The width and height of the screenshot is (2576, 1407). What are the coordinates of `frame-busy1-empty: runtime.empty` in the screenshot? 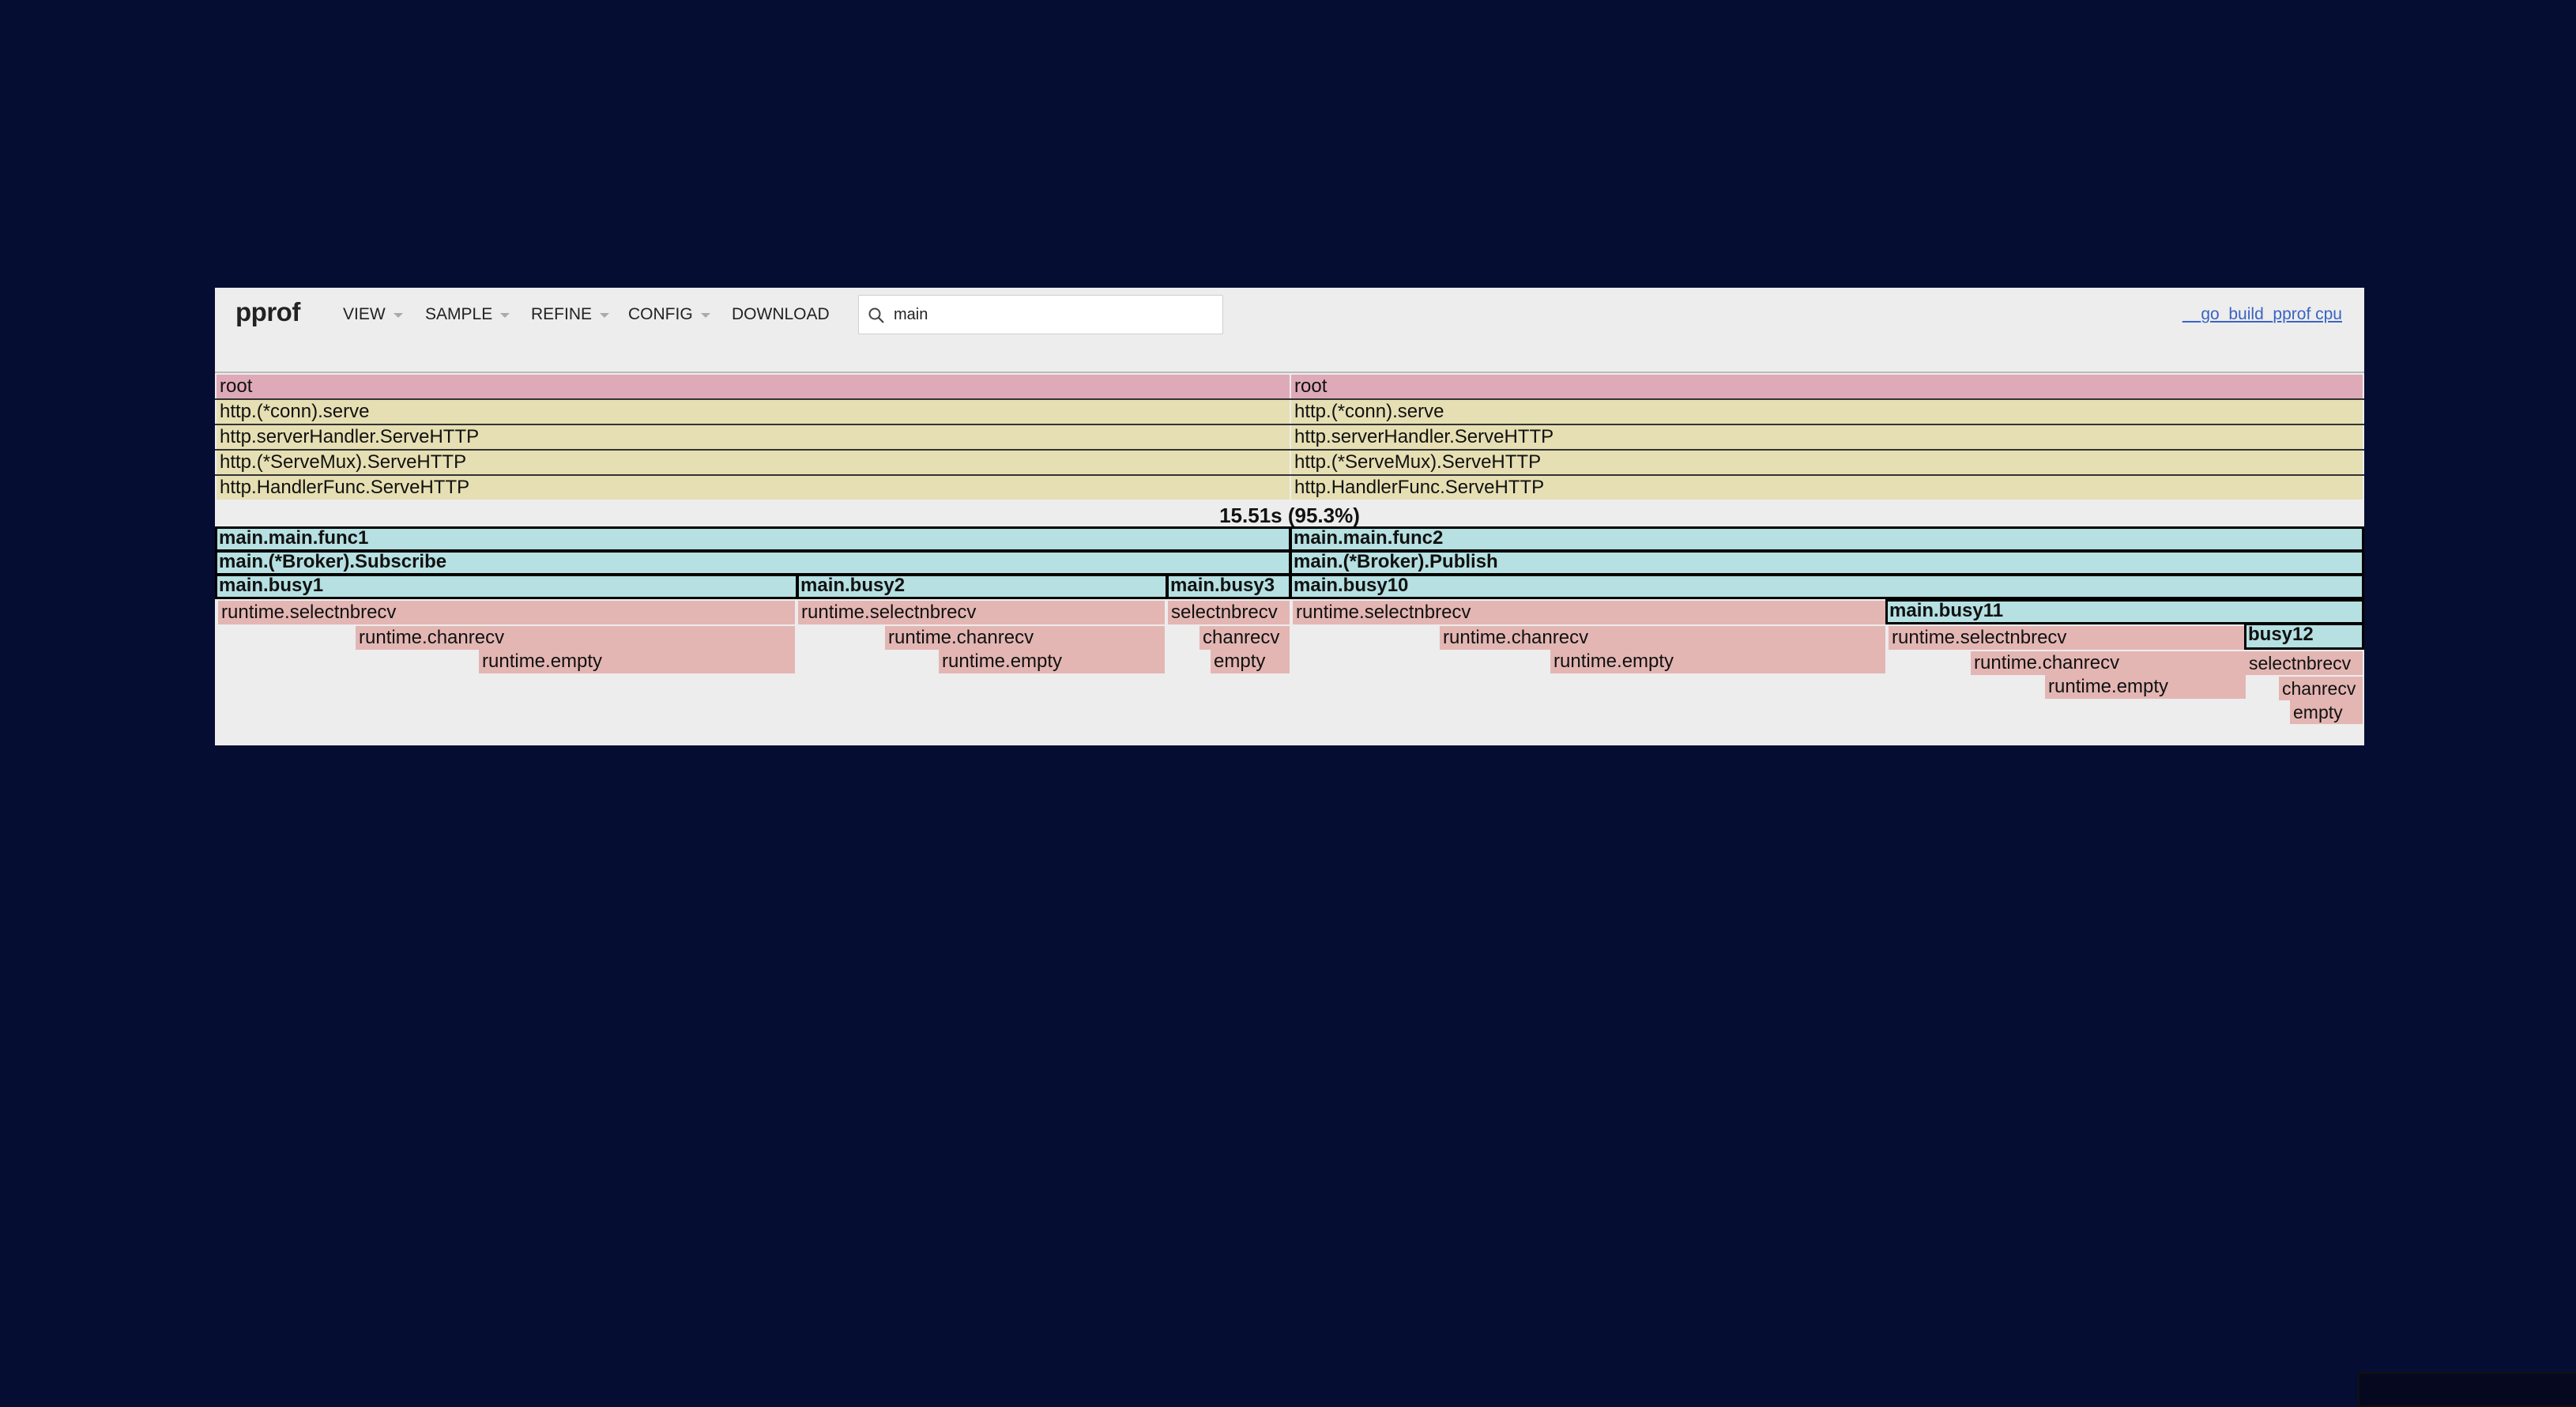 It's located at (637, 661).